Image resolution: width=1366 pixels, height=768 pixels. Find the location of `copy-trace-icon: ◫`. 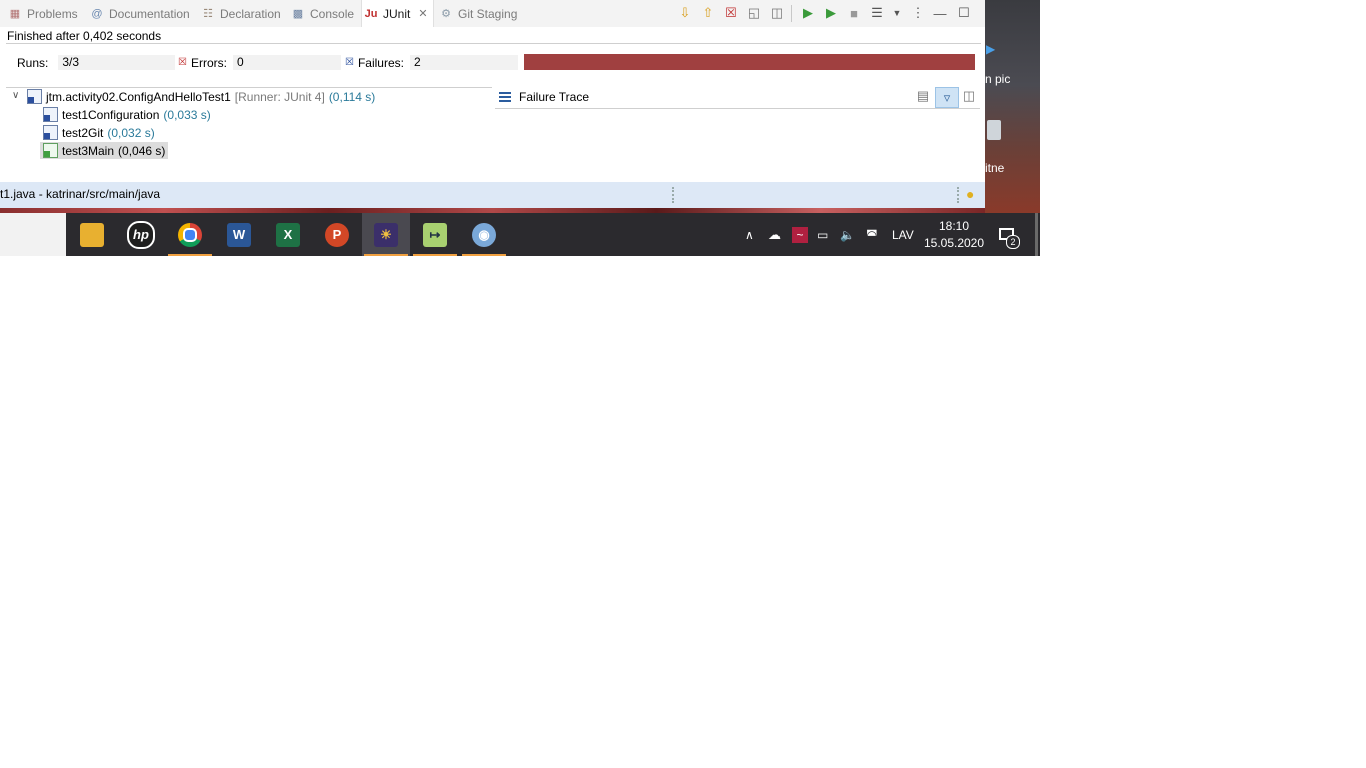

copy-trace-icon: ◫ is located at coordinates (969, 96).